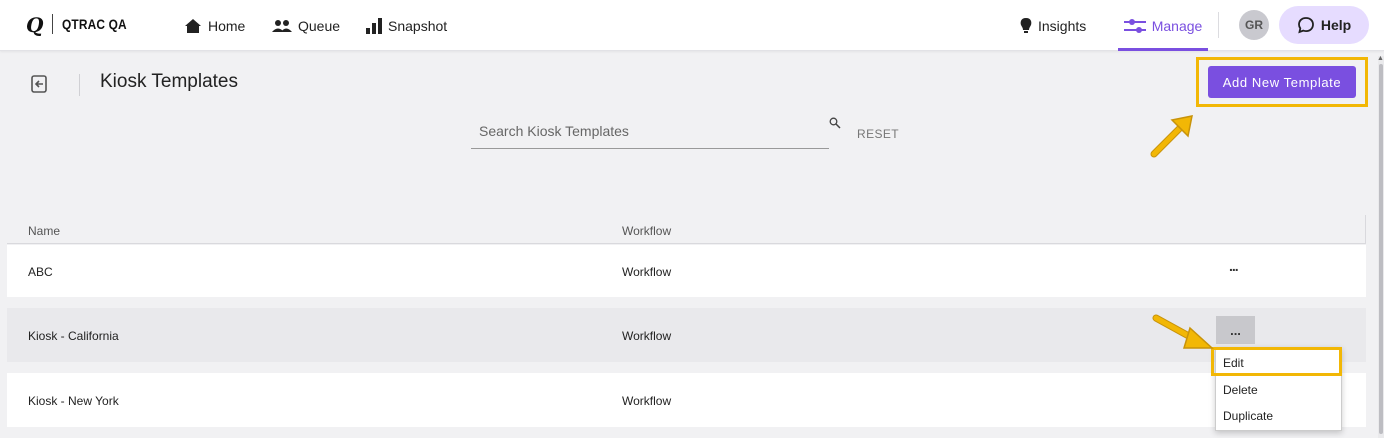  Describe the element at coordinates (646, 231) in the screenshot. I see `column-header-workflow: Workflow` at that location.